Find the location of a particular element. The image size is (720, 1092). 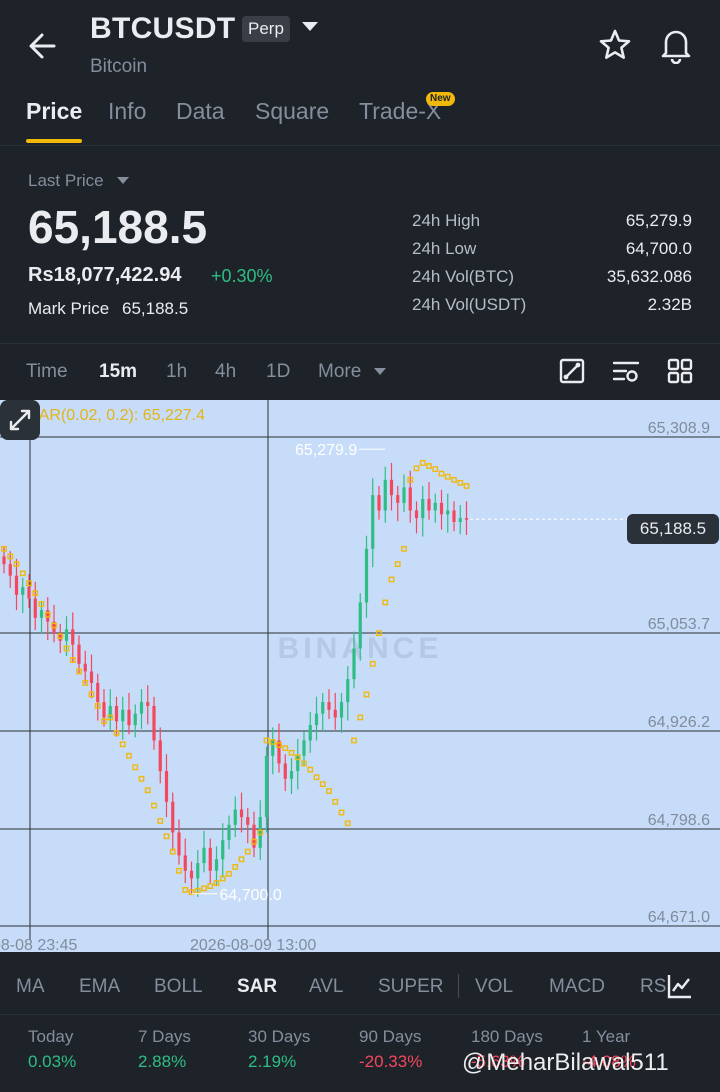

fullscreen-expand-icon is located at coordinates (20, 420).